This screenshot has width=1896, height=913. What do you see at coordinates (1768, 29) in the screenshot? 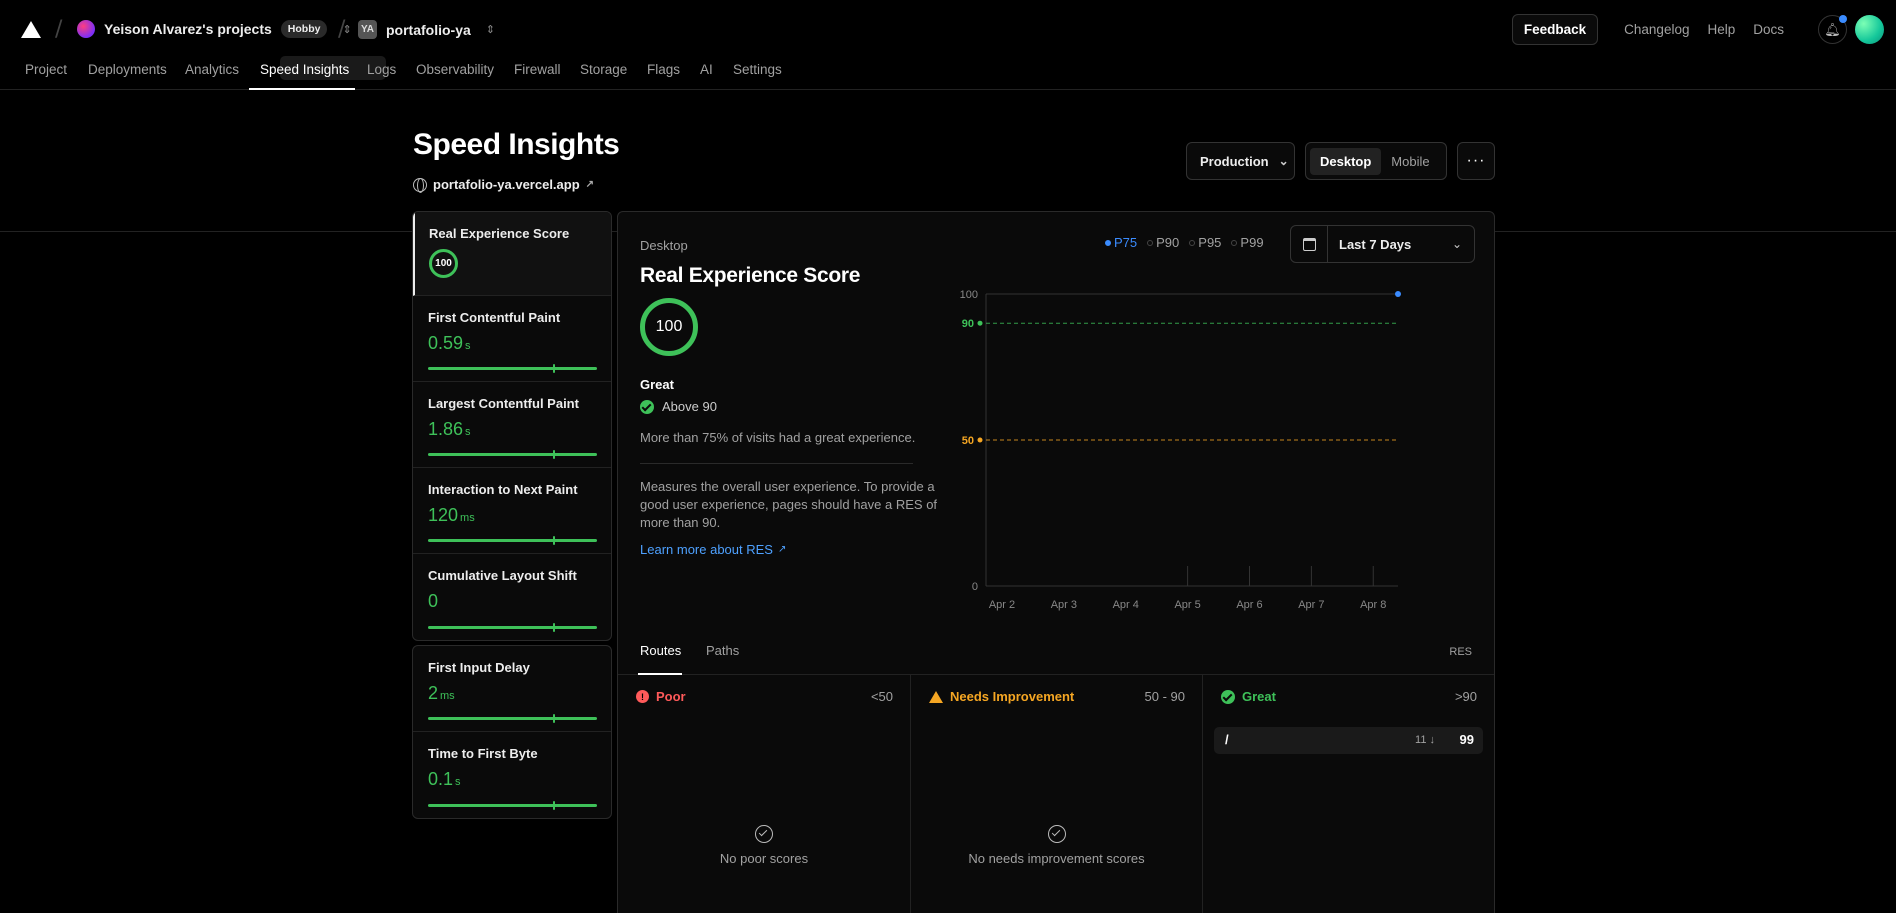
I see `docs-link: Docs` at bounding box center [1768, 29].